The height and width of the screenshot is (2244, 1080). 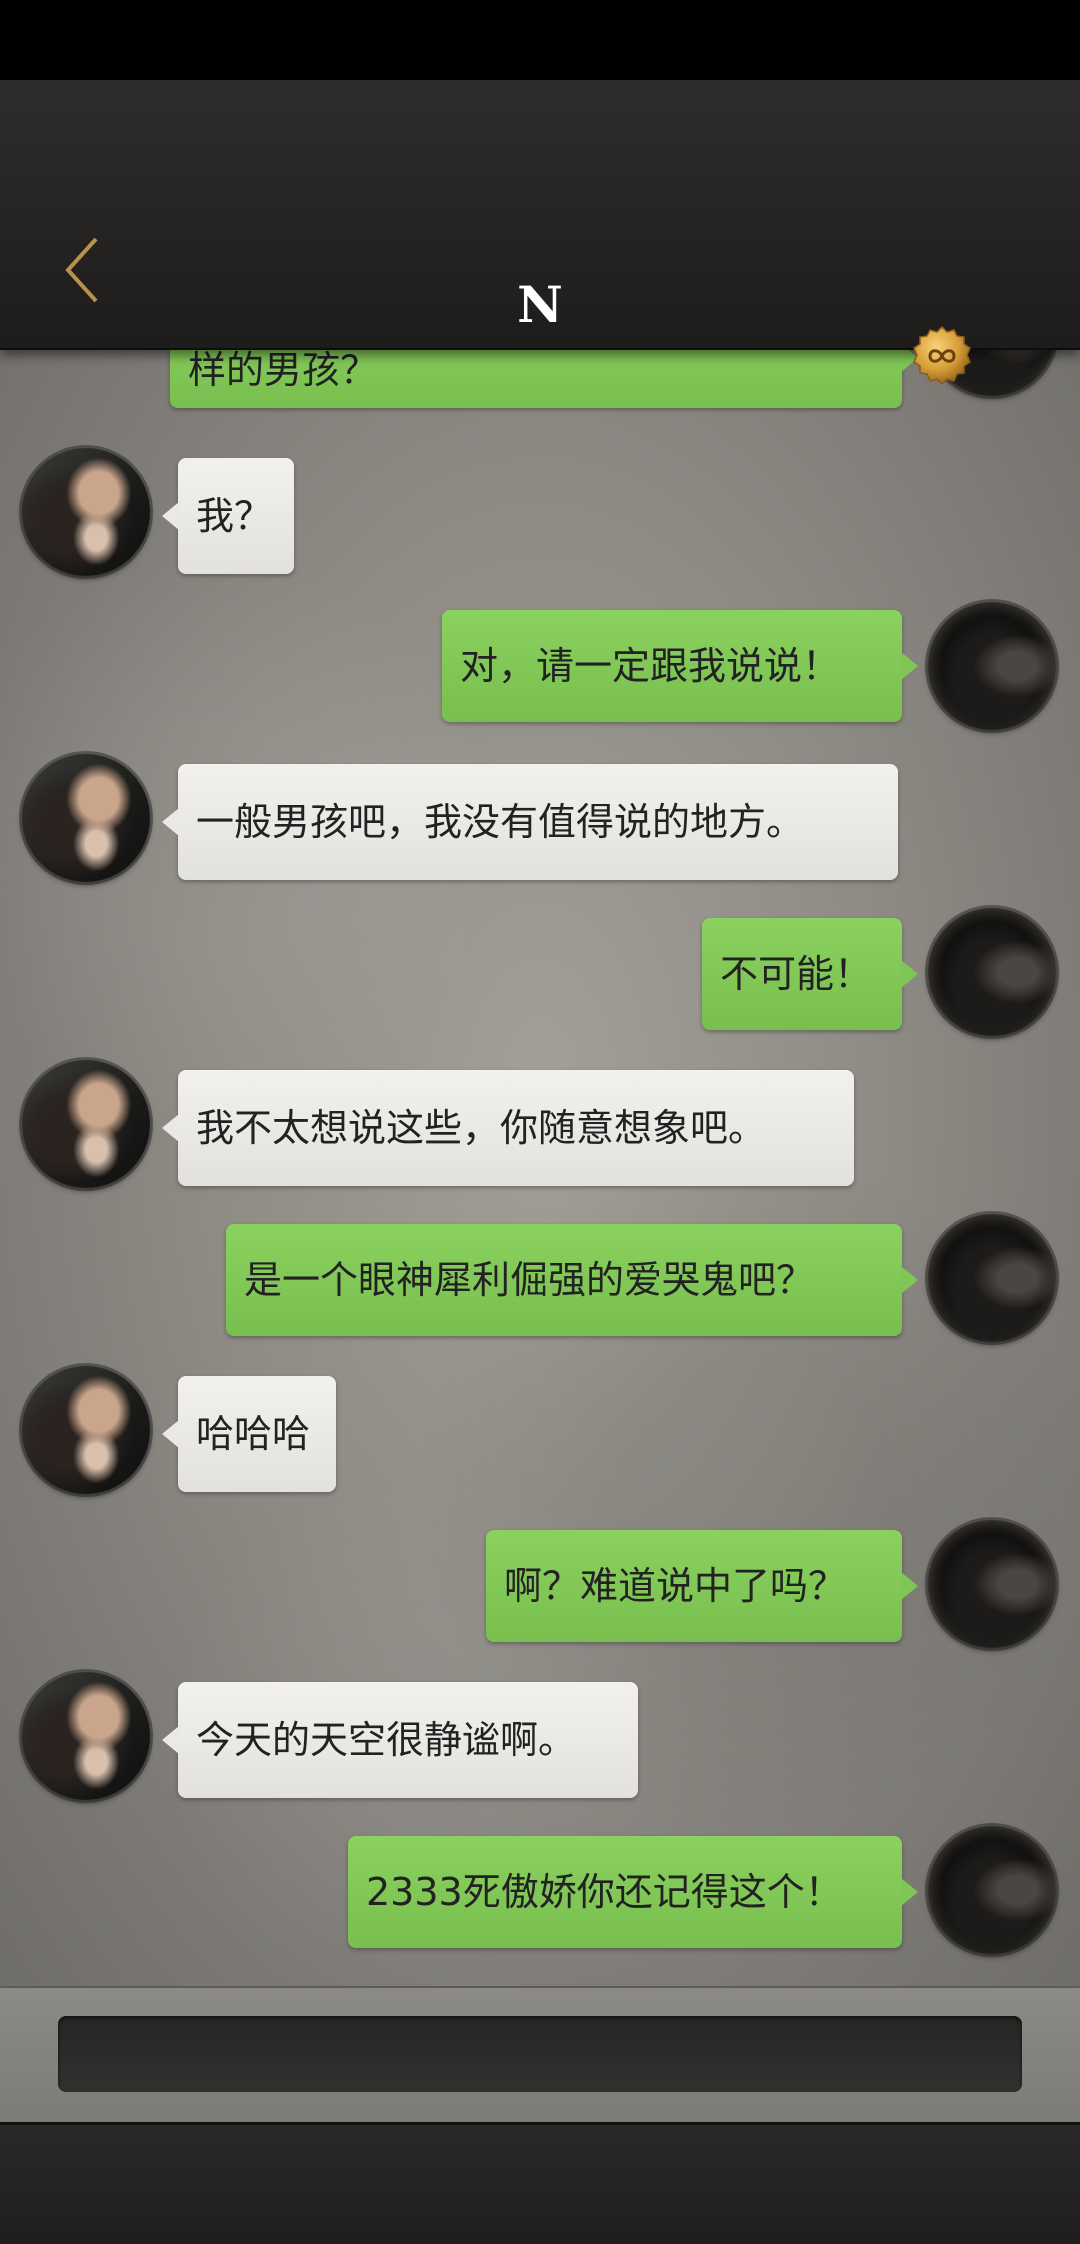 I want to click on bottom-panel, so click(x=540, y=2183).